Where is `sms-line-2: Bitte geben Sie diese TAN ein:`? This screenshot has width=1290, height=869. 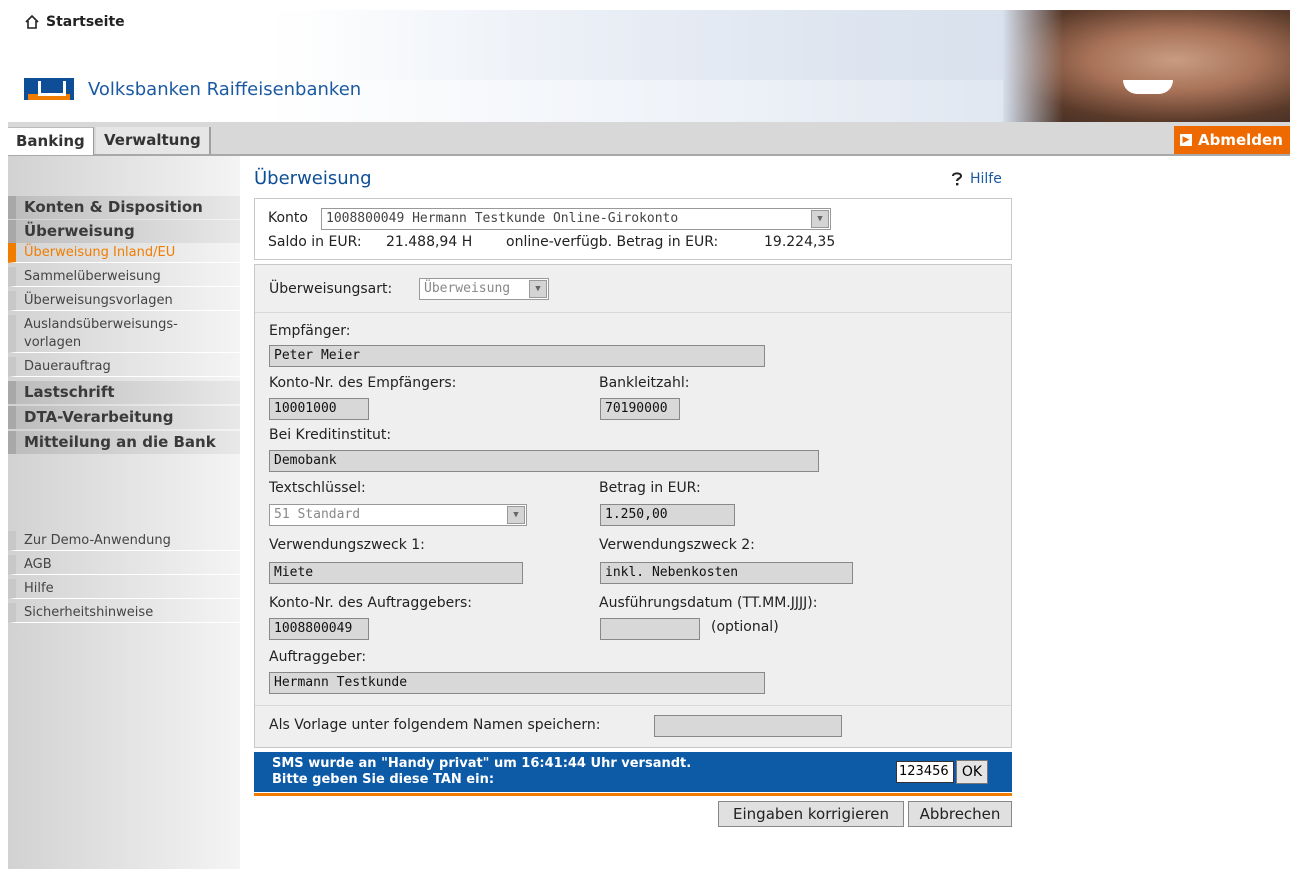 sms-line-2: Bitte geben Sie diese TAN ein: is located at coordinates (383, 779).